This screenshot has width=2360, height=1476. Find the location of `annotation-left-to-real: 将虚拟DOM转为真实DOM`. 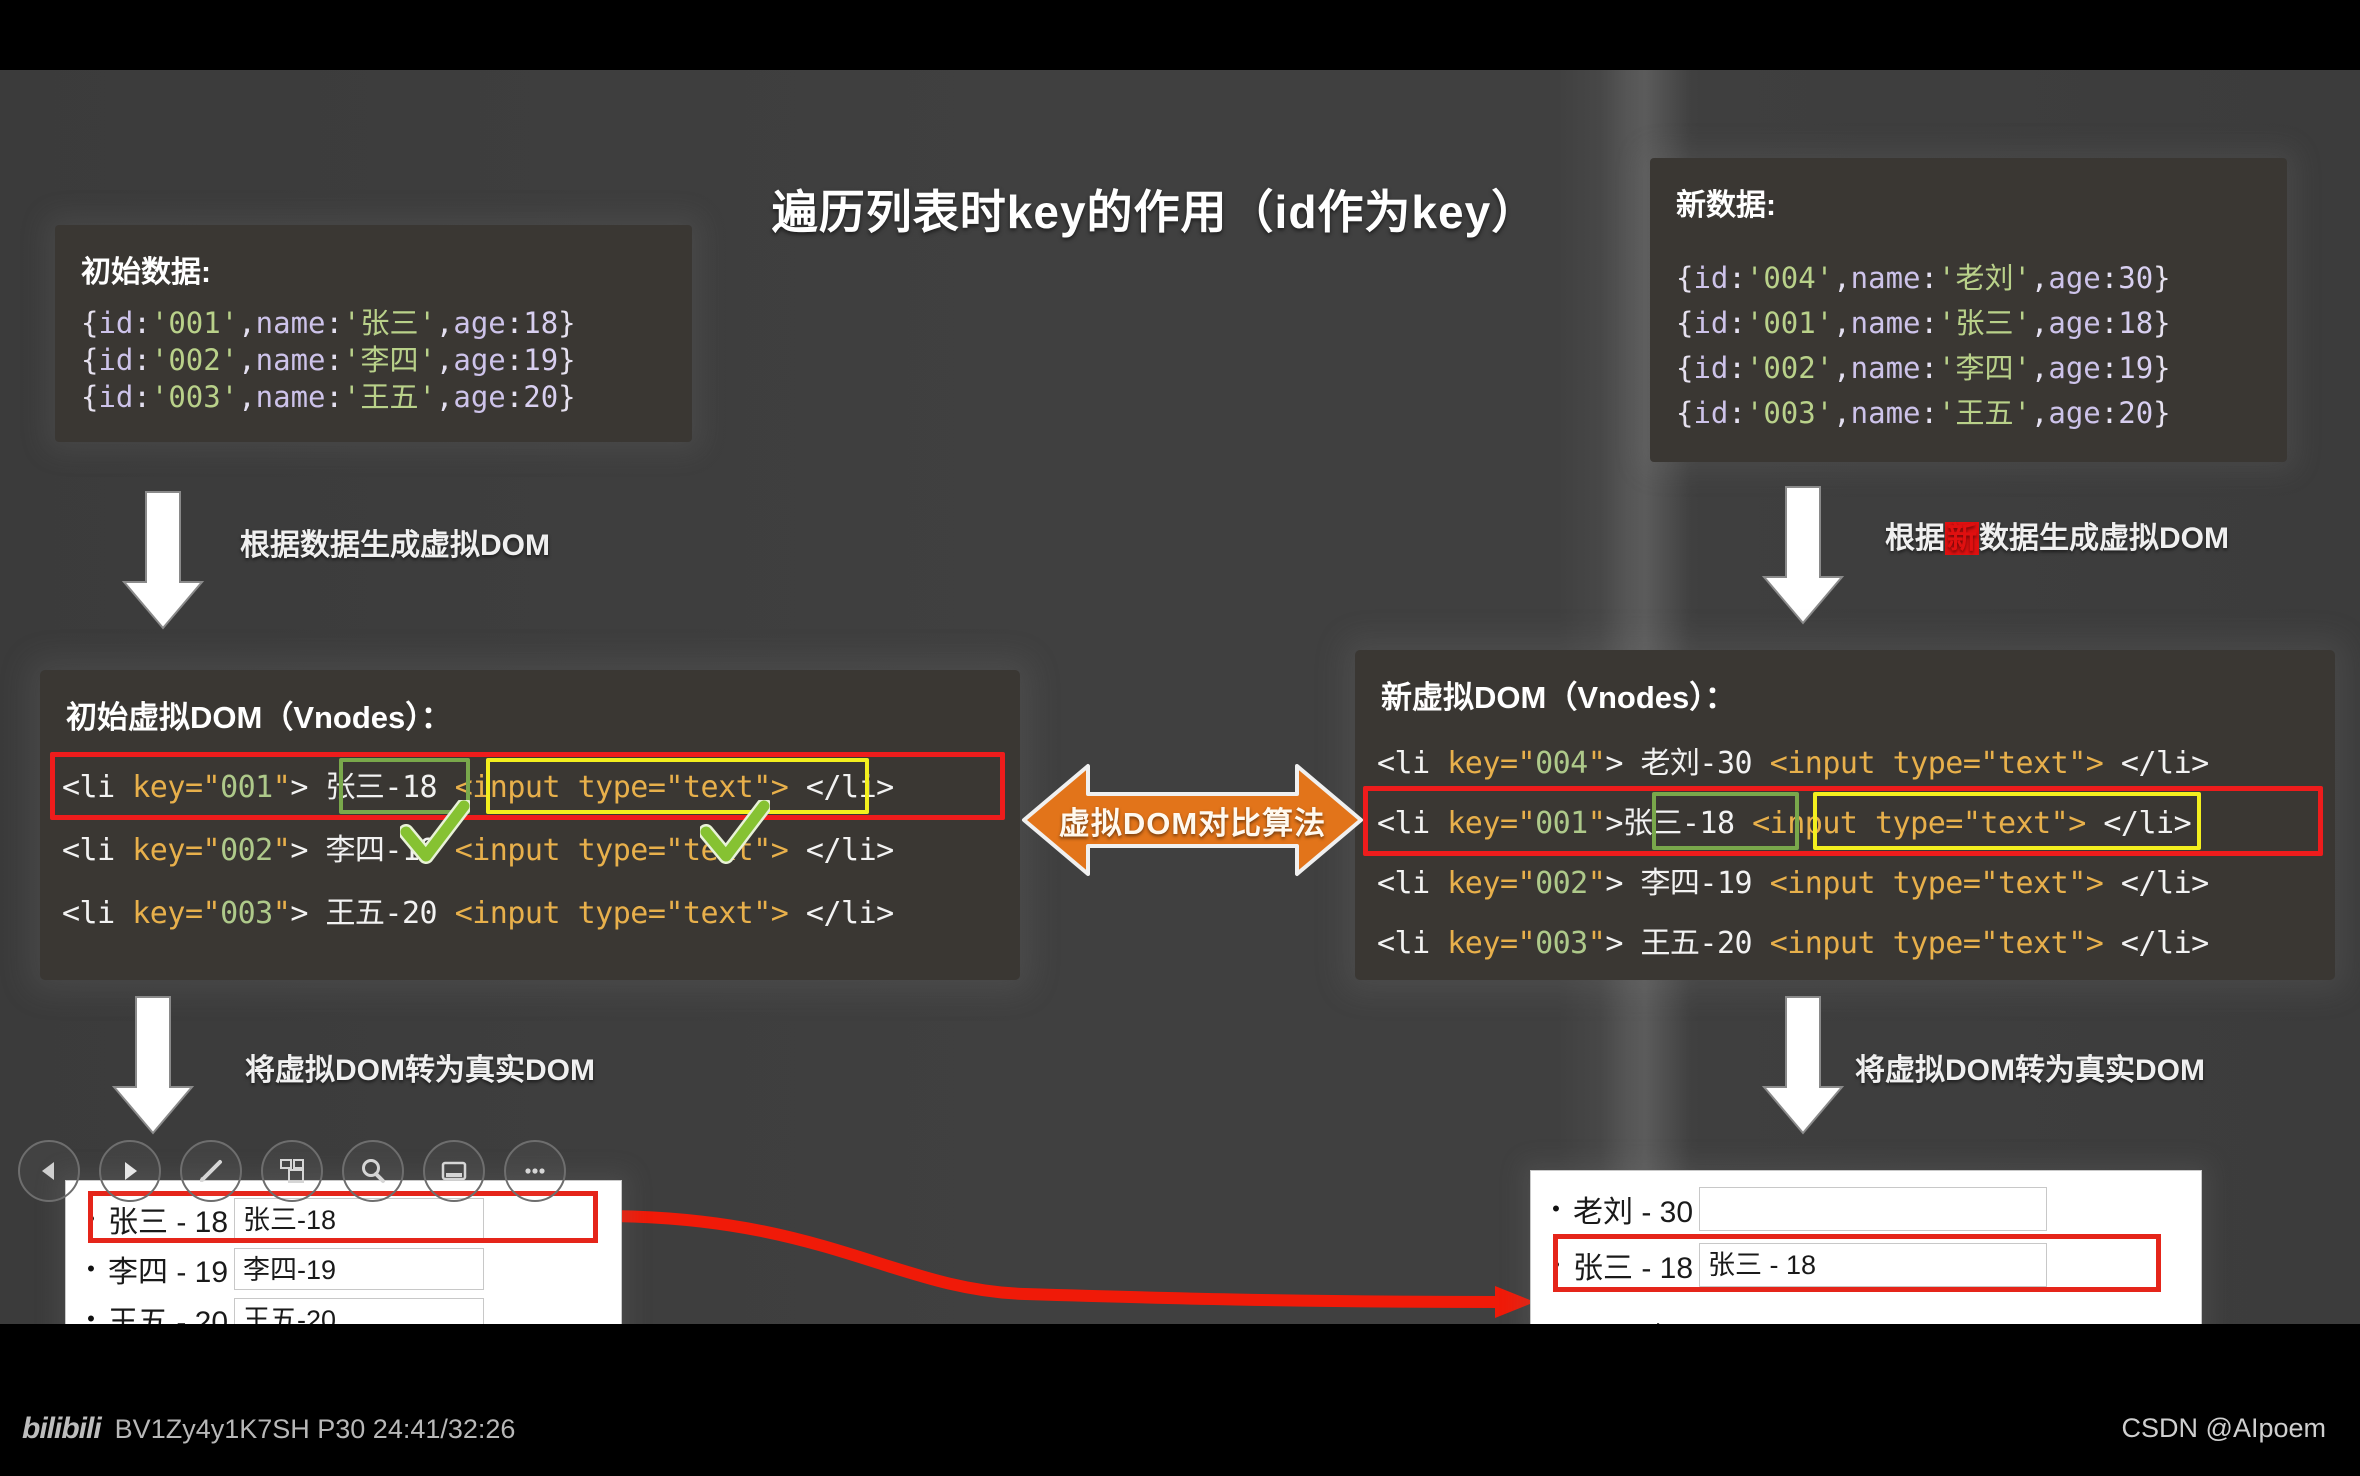

annotation-left-to-real: 将虚拟DOM转为真实DOM is located at coordinates (420, 1070).